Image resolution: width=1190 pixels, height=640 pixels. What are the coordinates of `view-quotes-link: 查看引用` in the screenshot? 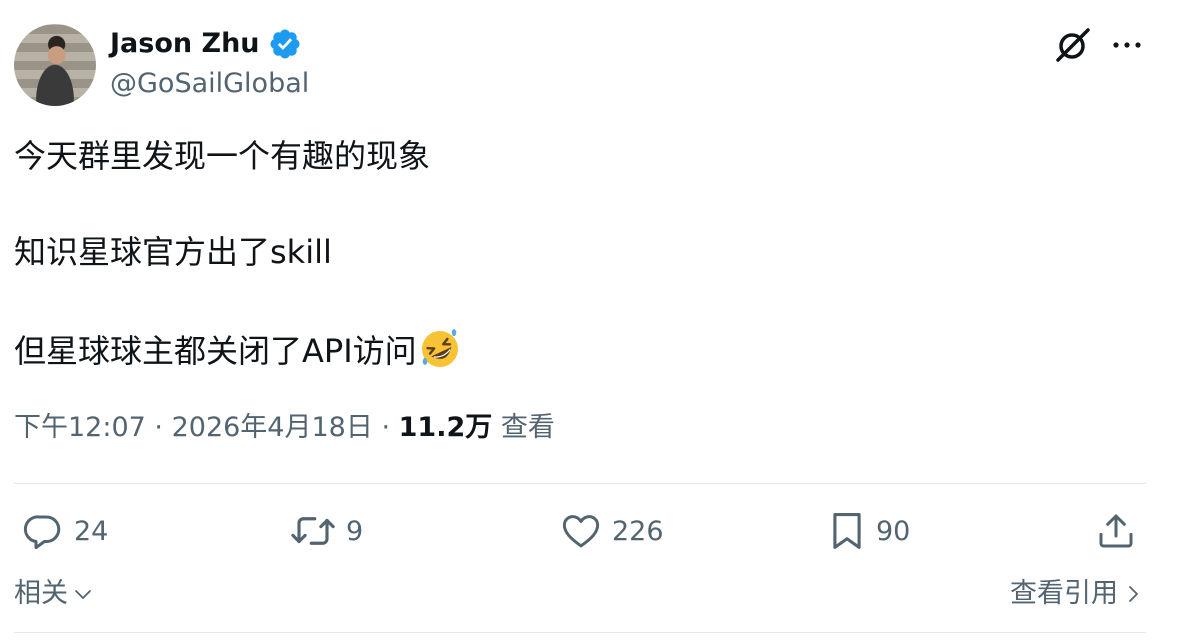 It's located at (1075, 594).